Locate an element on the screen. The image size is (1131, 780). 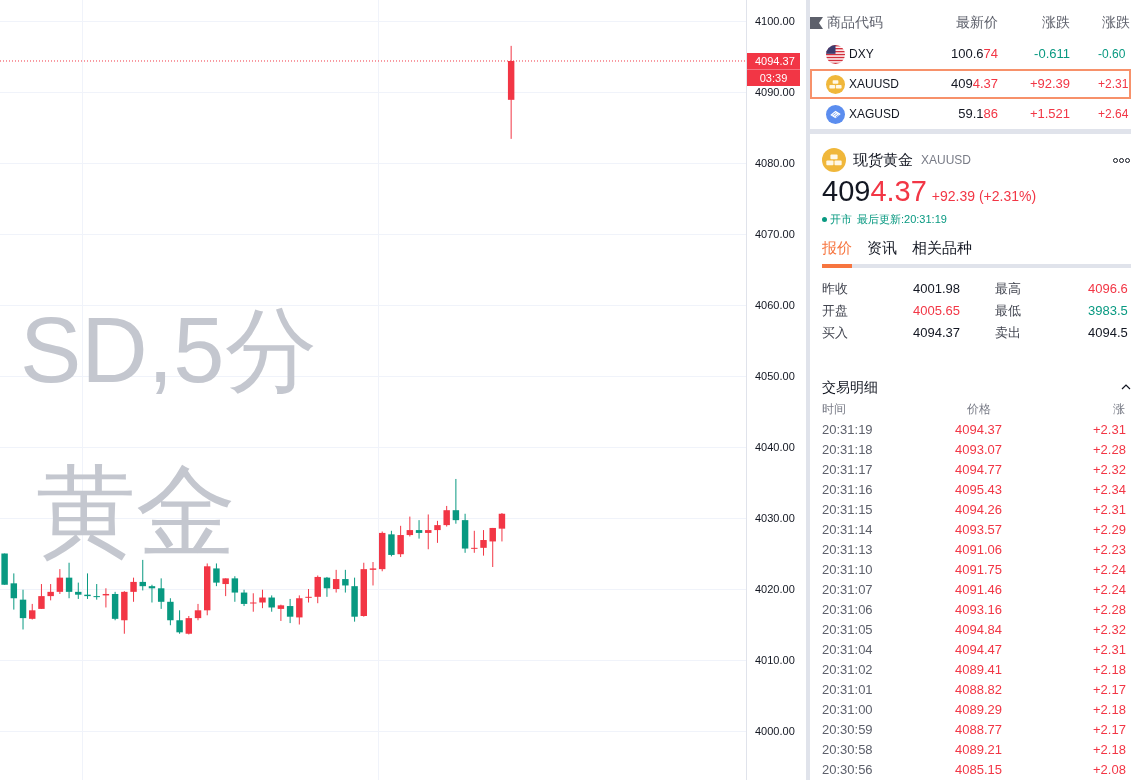
chevron-up-icon is located at coordinates (1126, 387).